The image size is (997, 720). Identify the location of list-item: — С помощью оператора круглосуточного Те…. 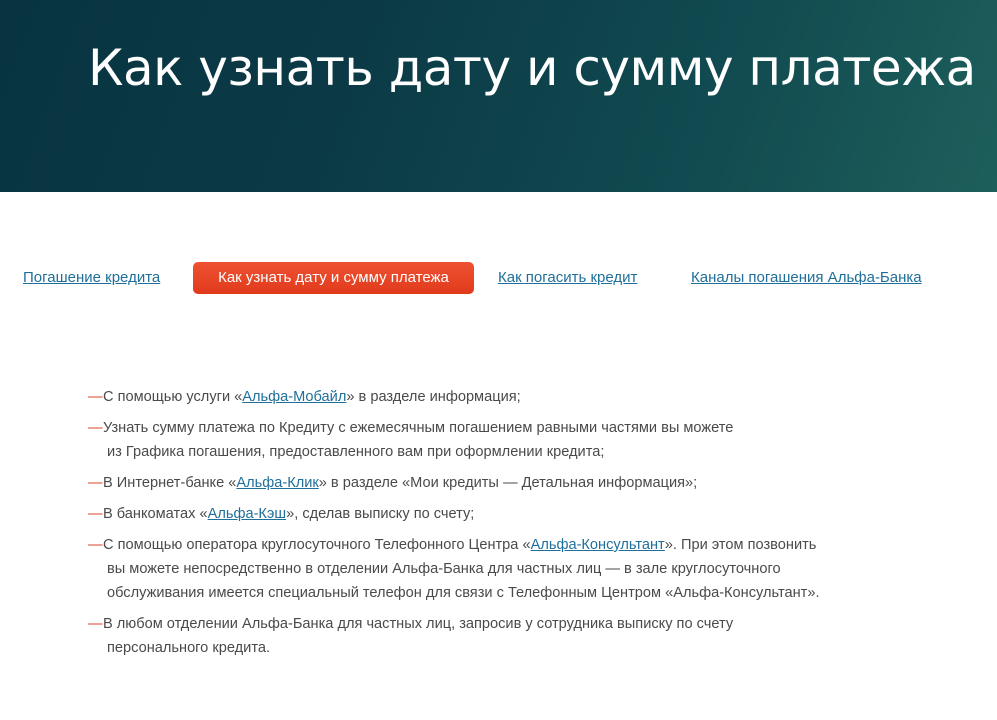
(518, 569).